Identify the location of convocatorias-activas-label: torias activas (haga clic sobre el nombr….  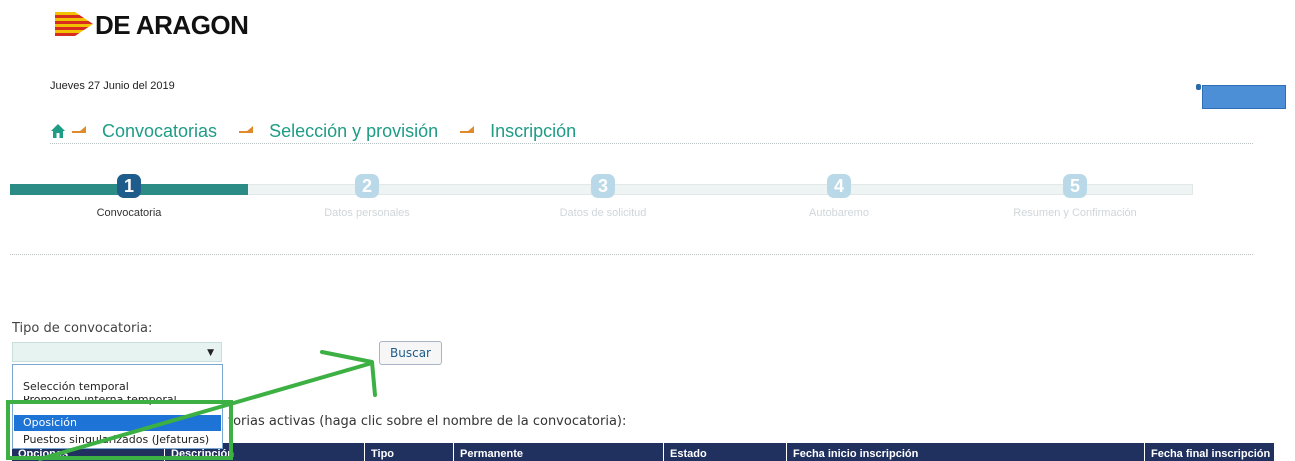
(427, 421).